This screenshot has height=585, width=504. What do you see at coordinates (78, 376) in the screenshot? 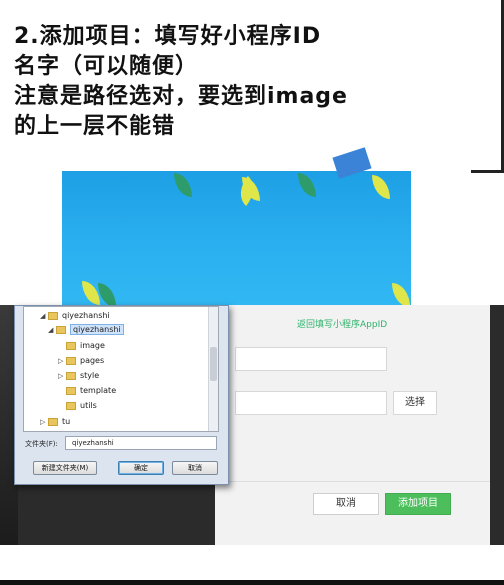
I see `tree-item: ▷ style` at bounding box center [78, 376].